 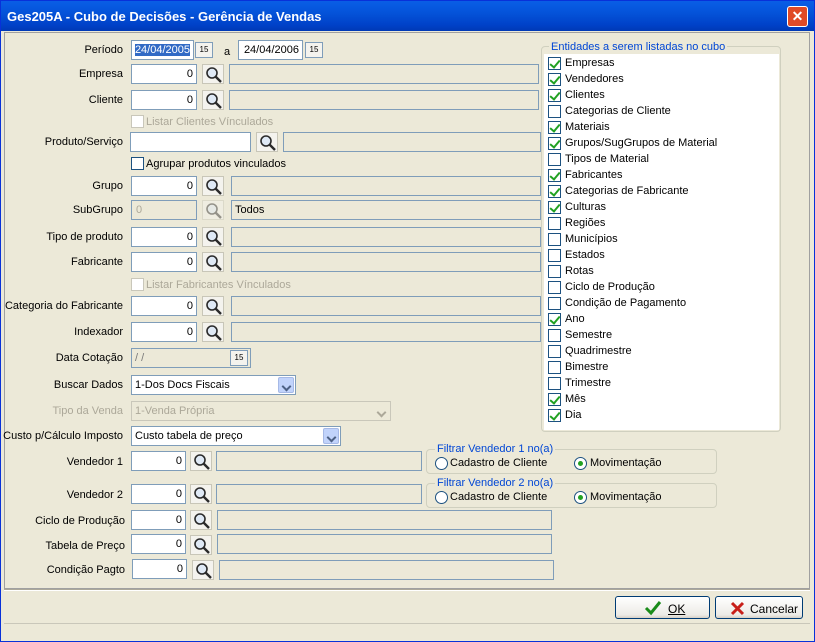 What do you see at coordinates (105, 100) in the screenshot?
I see `cliente-label: Cliente` at bounding box center [105, 100].